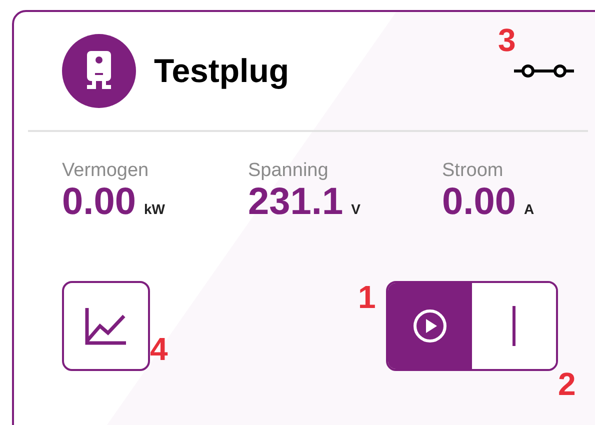 Image resolution: width=595 pixels, height=425 pixels. Describe the element at coordinates (529, 209) in the screenshot. I see `metric-unit: A` at that location.